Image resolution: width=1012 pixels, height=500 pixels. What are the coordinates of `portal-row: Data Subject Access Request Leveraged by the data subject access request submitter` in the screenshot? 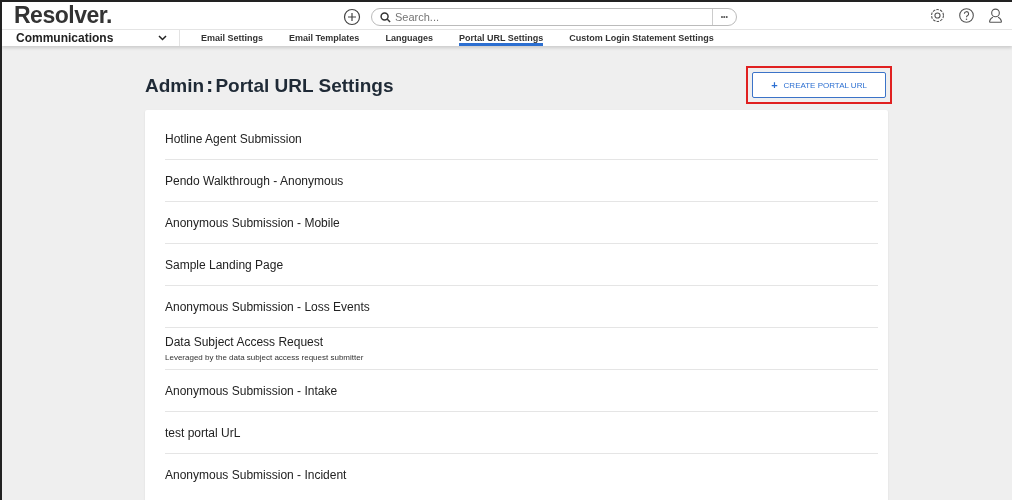 It's located at (521, 349).